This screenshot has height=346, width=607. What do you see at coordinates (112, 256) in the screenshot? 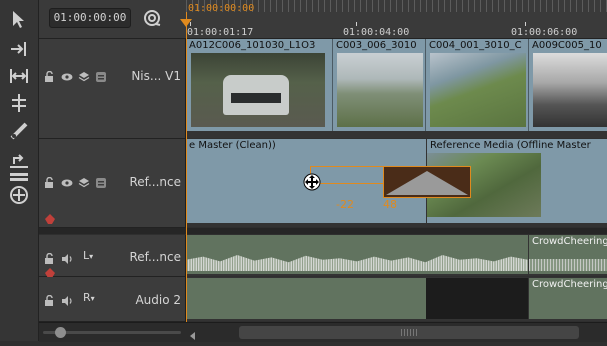
I see `track-header-audio-reference: L▾ Ref...nce` at bounding box center [112, 256].